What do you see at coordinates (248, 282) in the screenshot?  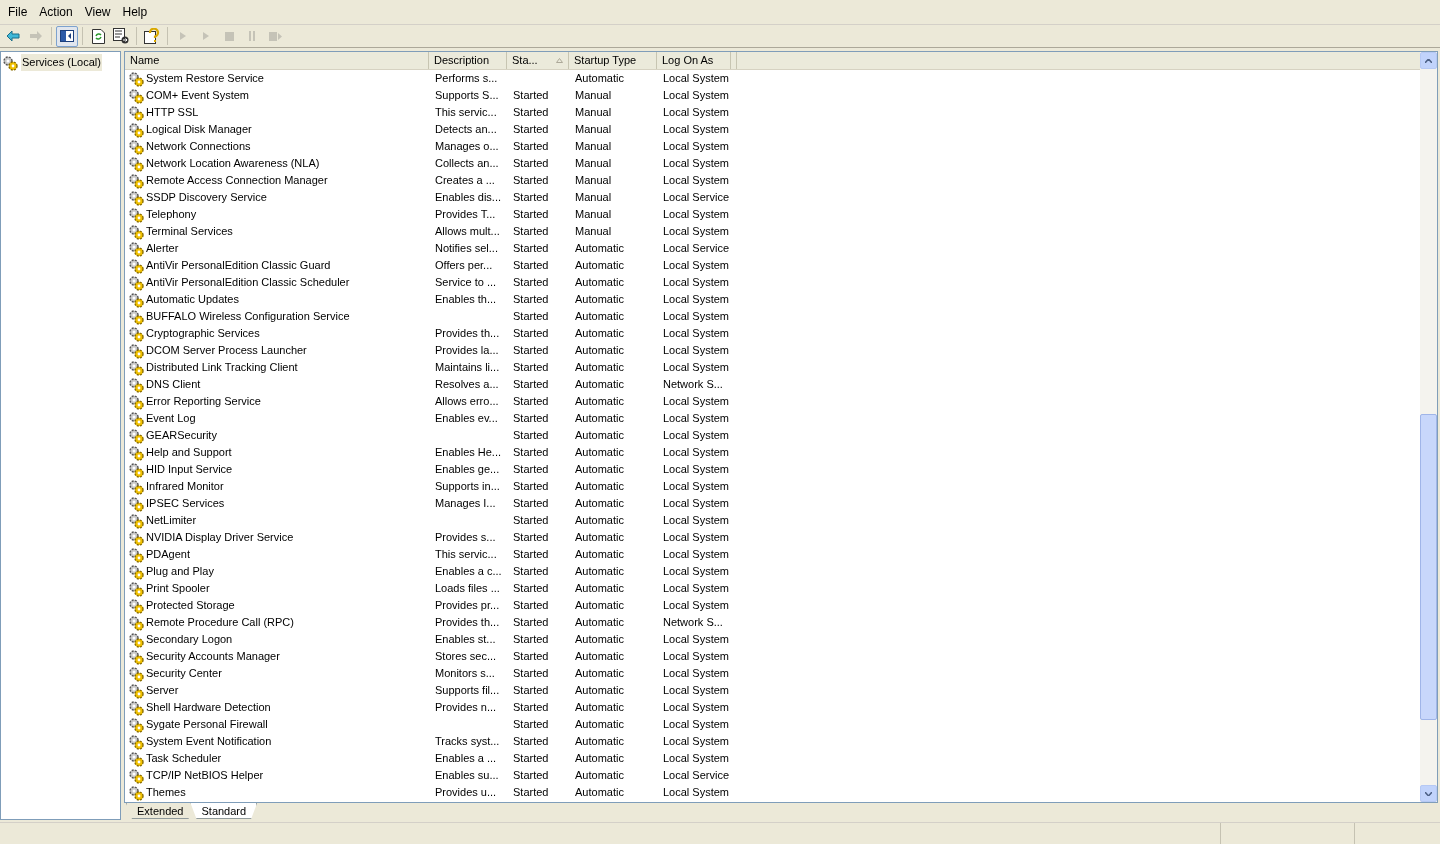 I see `service-name: AntiVir PersonalEdition Classic Scheduler` at bounding box center [248, 282].